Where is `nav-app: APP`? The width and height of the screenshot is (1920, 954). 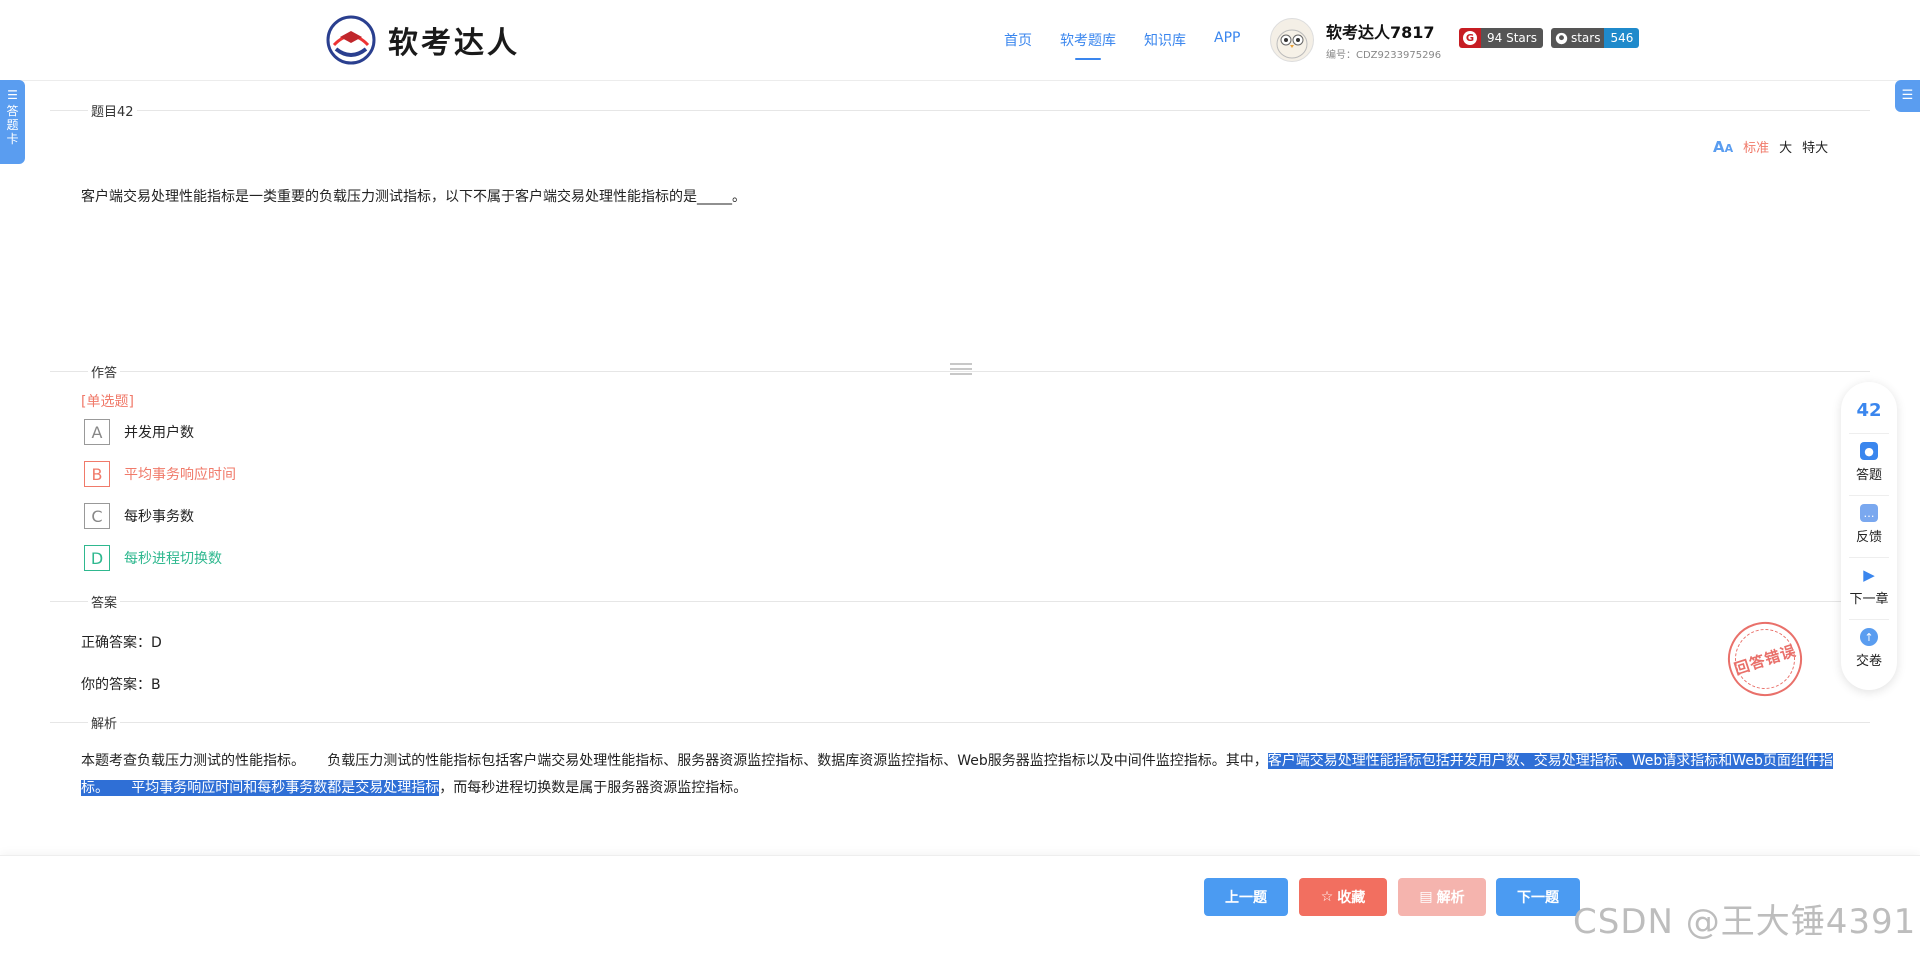 nav-app: APP is located at coordinates (1227, 44).